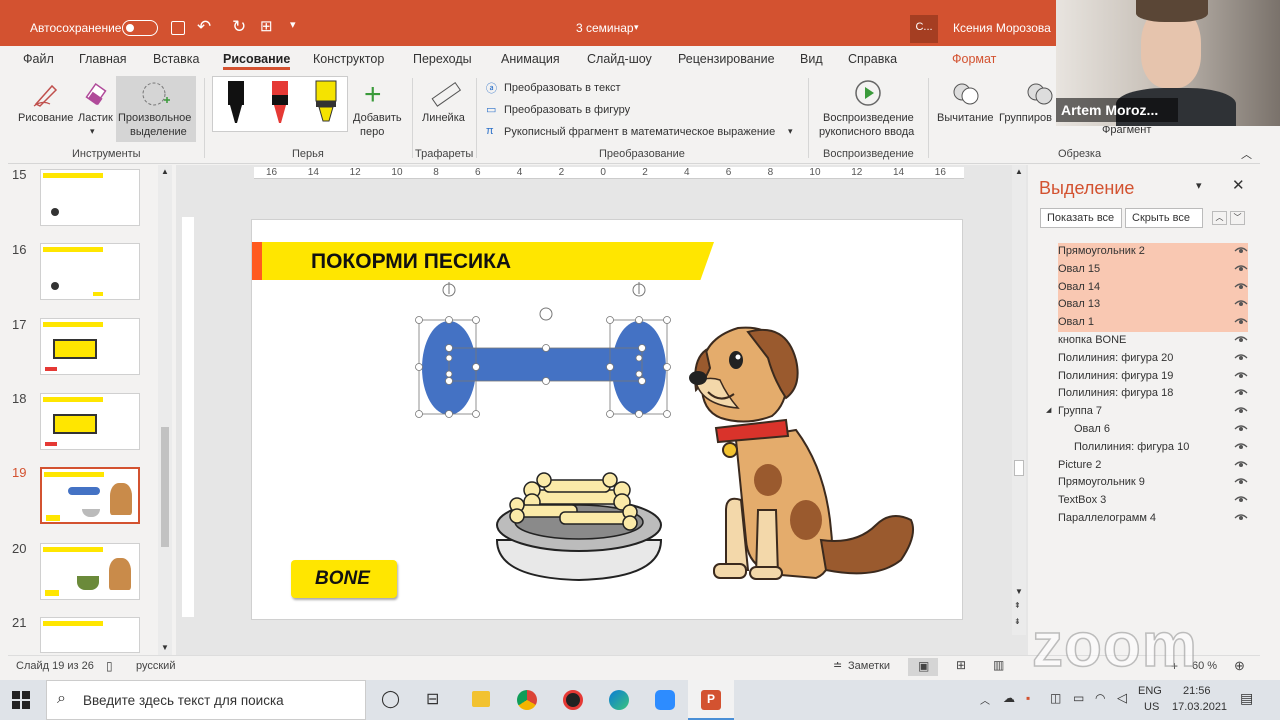 The width and height of the screenshot is (1280, 720). What do you see at coordinates (21, 700) in the screenshot?
I see `windows-start-icon` at bounding box center [21, 700].